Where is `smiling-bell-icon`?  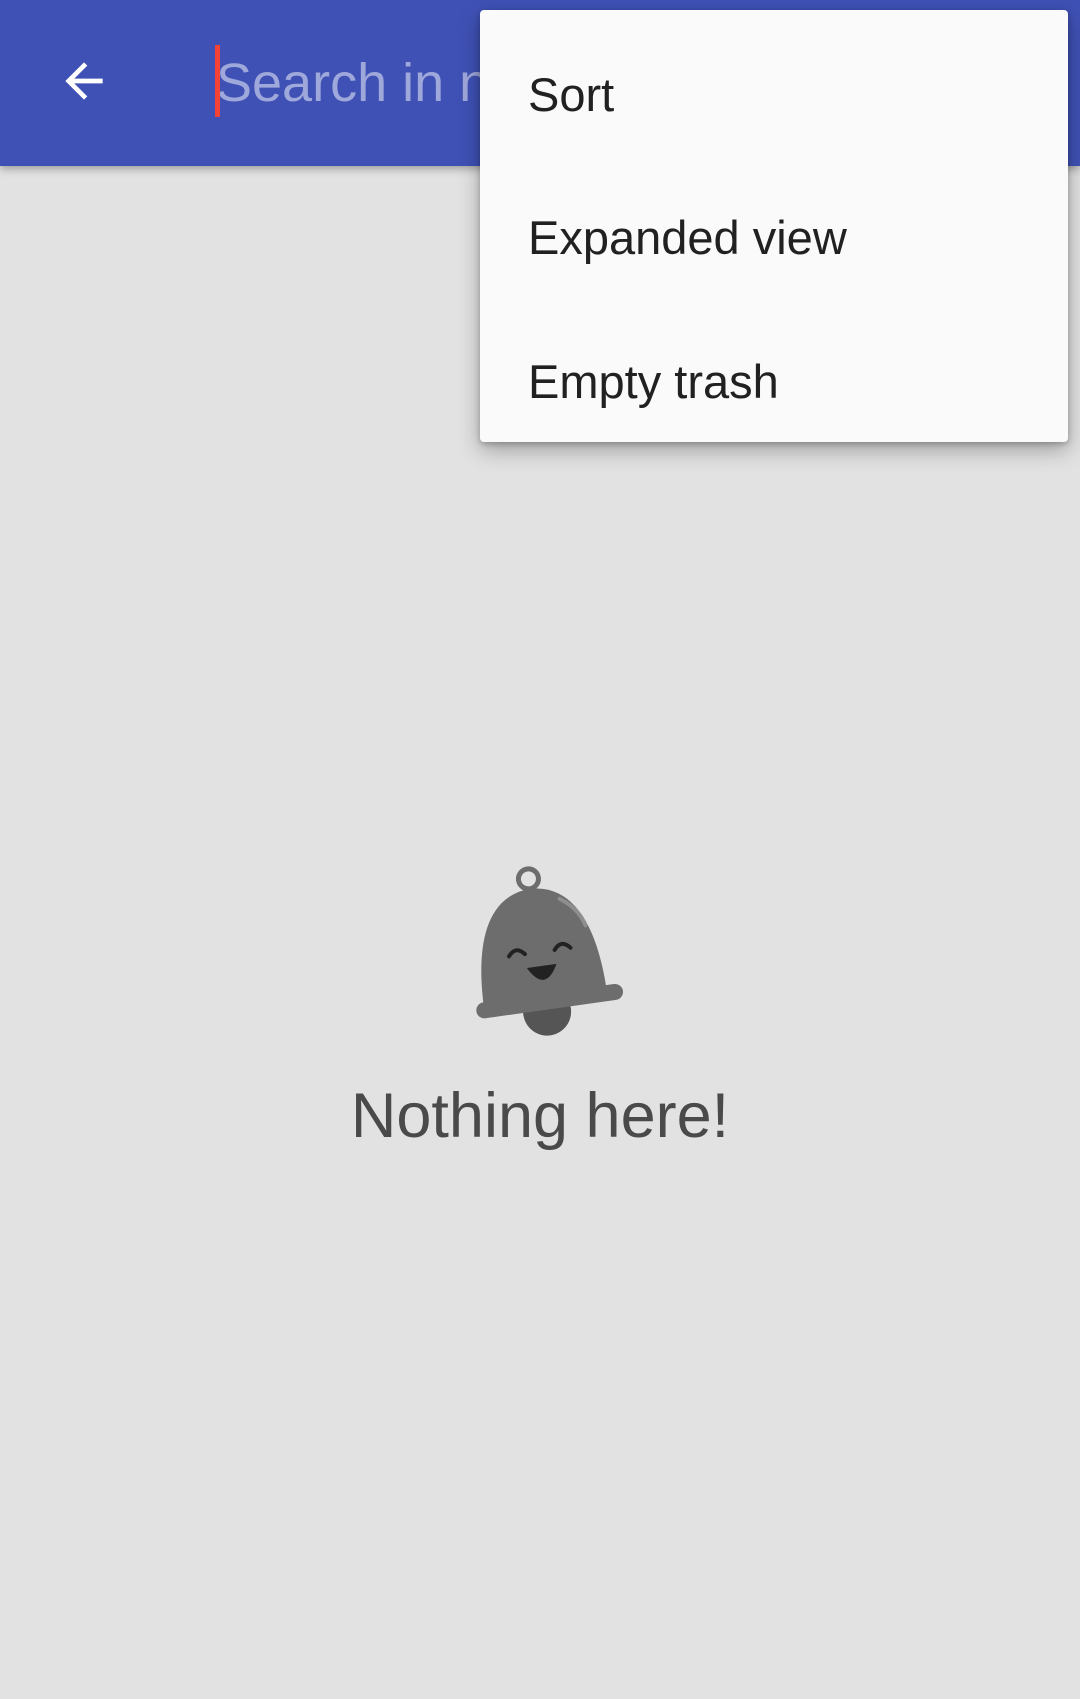 smiling-bell-icon is located at coordinates (555, 950).